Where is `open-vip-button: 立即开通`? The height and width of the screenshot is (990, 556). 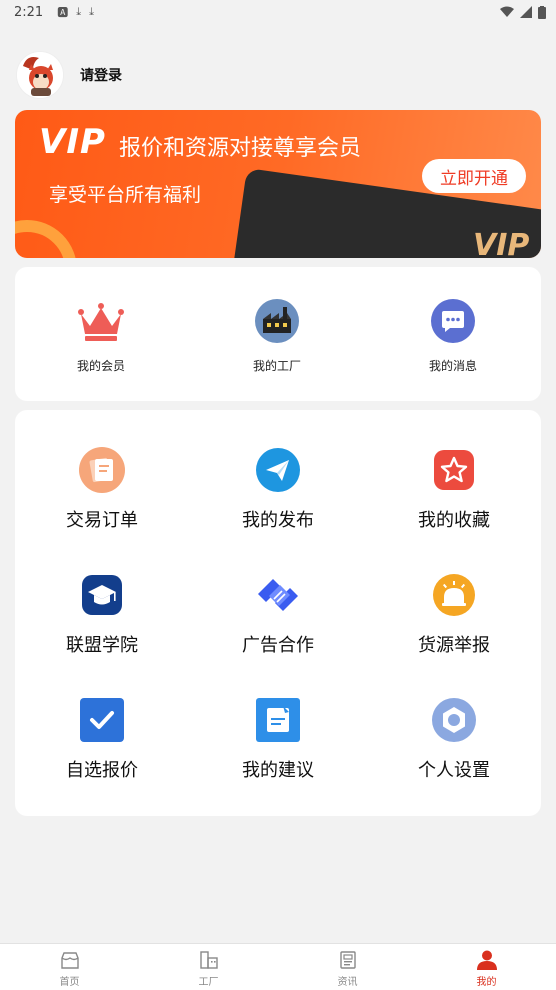 open-vip-button: 立即开通 is located at coordinates (474, 176).